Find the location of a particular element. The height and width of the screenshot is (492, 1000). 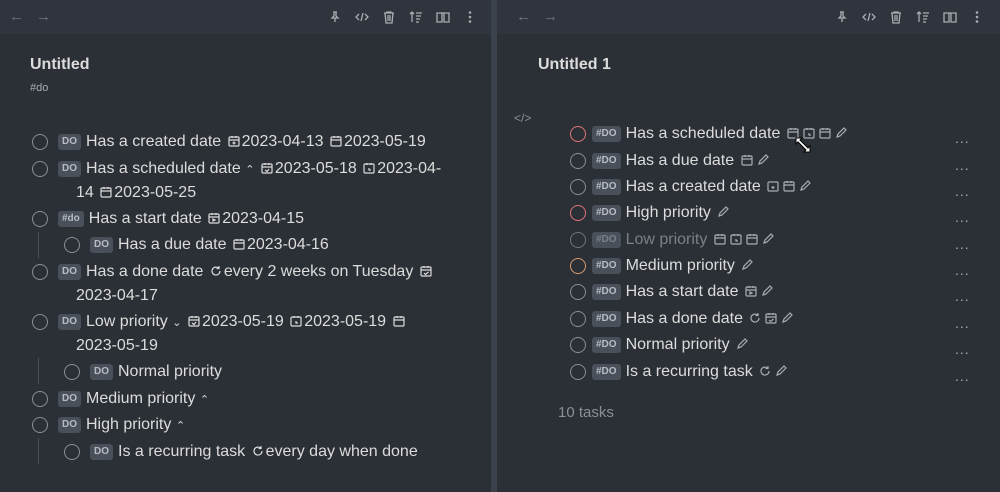

calendar-icon is located at coordinates (398, 321).